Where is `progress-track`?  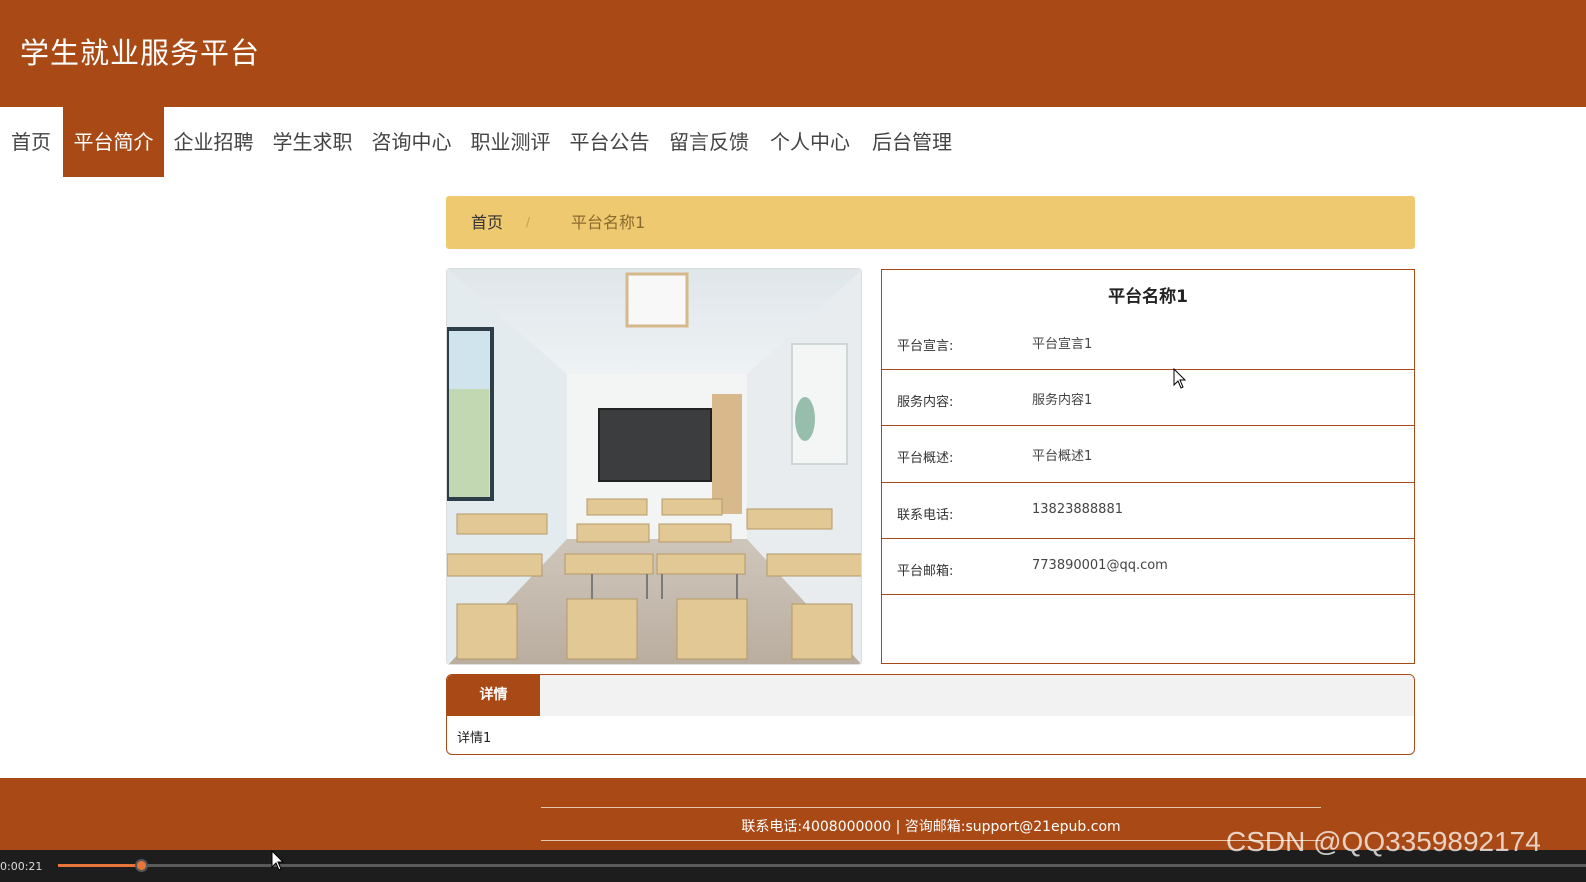 progress-track is located at coordinates (822, 865).